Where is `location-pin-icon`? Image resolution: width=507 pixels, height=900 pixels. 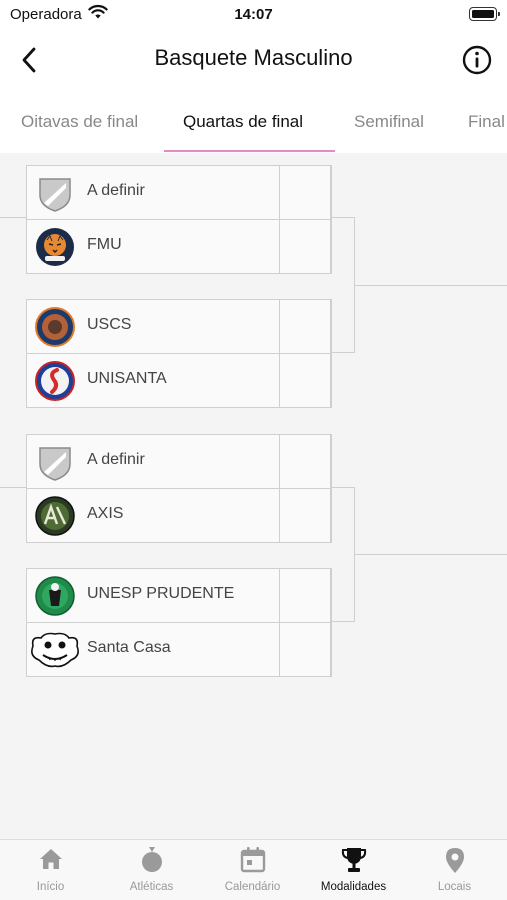 location-pin-icon is located at coordinates (455, 860).